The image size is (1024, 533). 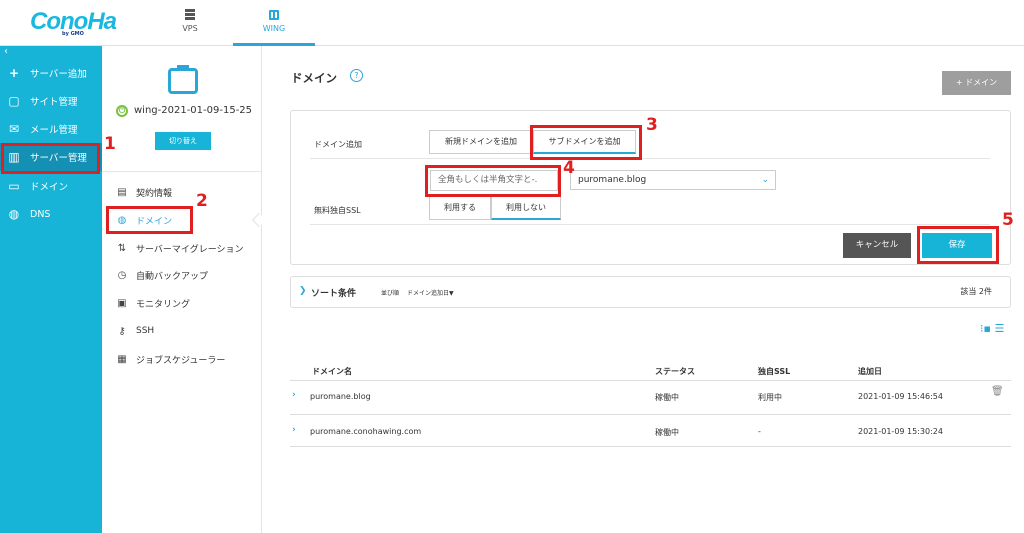 What do you see at coordinates (900, 396) in the screenshot?
I see `date-cell: 2021-01-09 15:46:54` at bounding box center [900, 396].